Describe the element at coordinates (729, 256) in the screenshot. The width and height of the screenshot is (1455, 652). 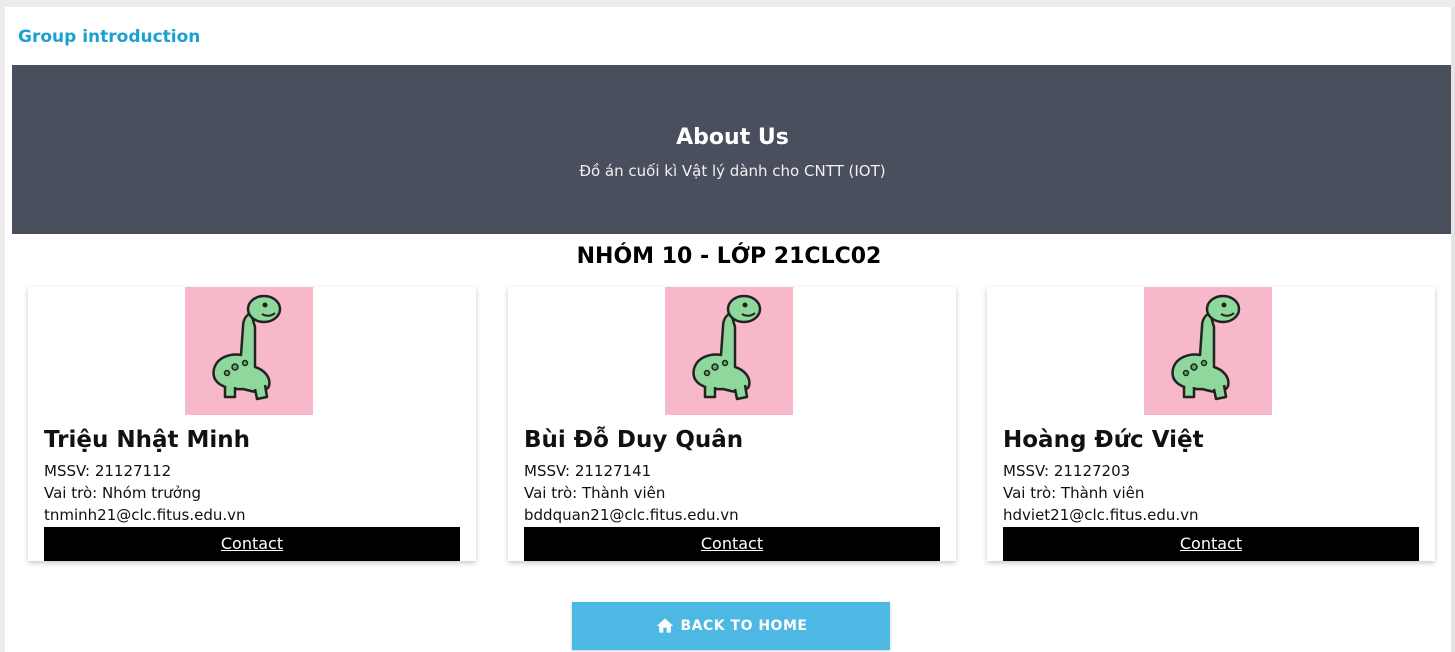
I see `group-title: NHÓM 10 - LỚP 21CLC02` at that location.